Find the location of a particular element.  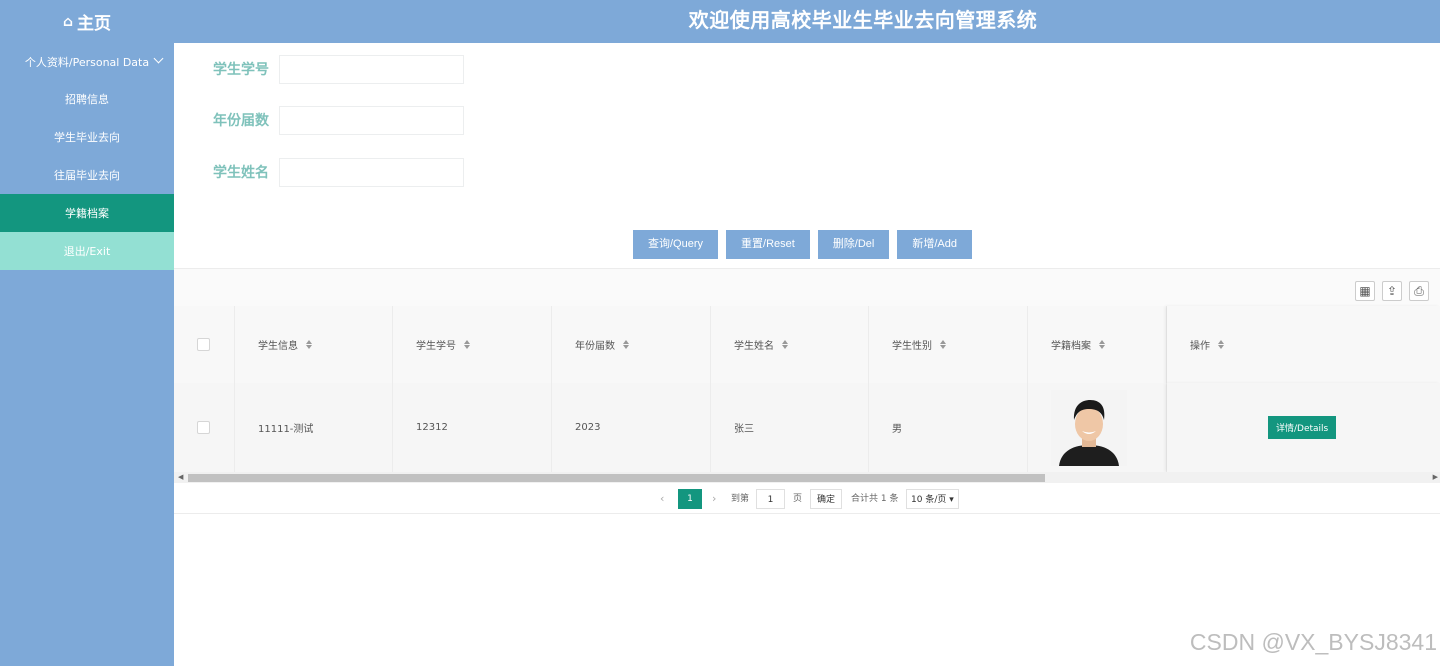

table-toolbar: ▦ ⇪ ⎙ is located at coordinates (807, 287).